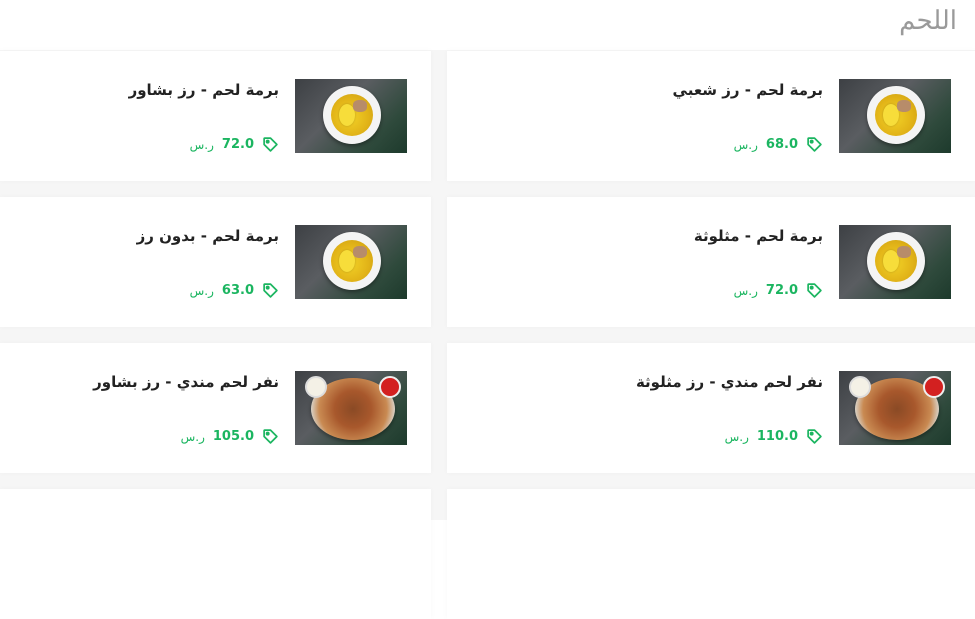  I want to click on price-value: 63.0, so click(237, 290).